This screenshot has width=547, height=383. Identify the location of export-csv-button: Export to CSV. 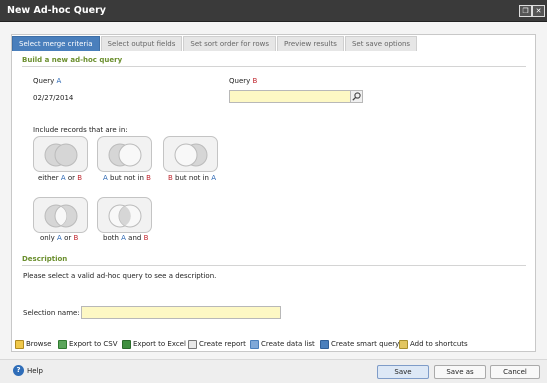
(88, 344).